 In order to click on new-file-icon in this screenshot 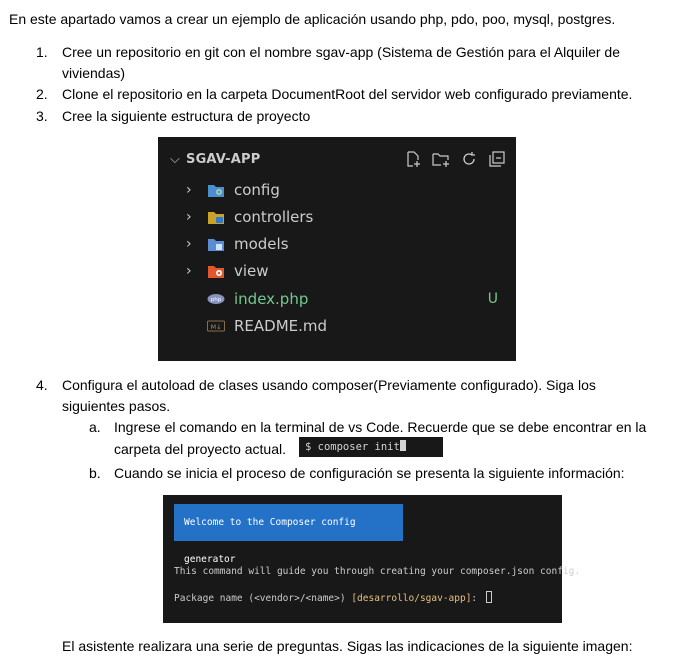, I will do `click(413, 159)`.